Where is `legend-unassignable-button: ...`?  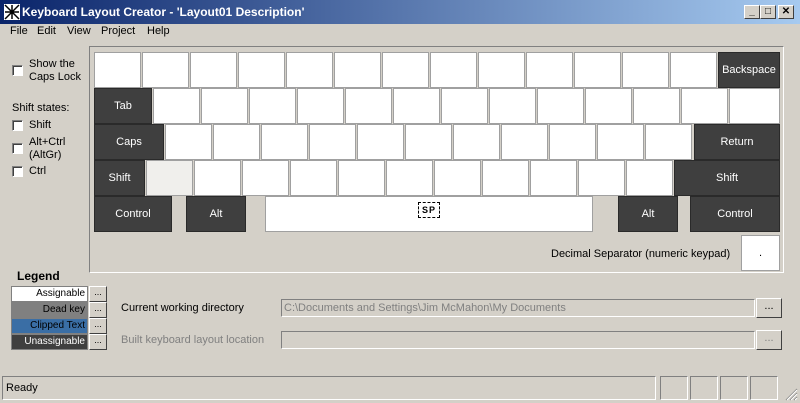 legend-unassignable-button: ... is located at coordinates (98, 342).